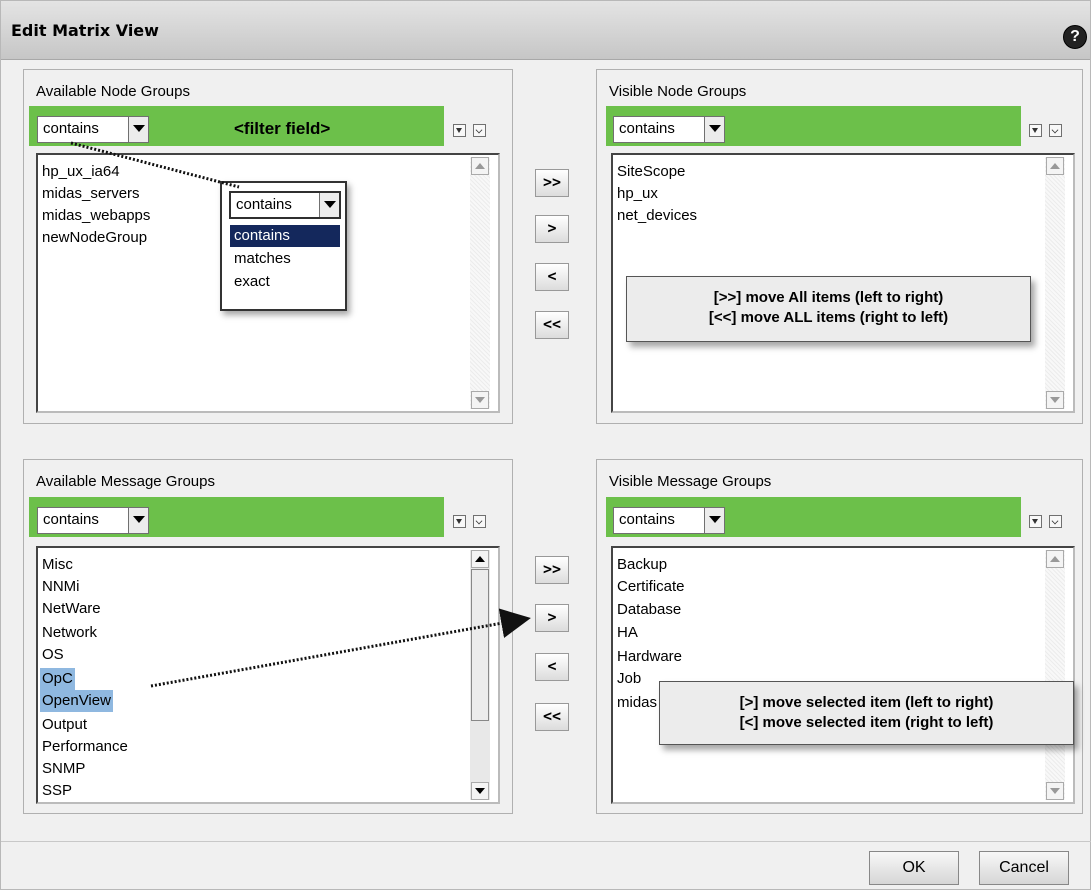 This screenshot has height=891, width=1091. What do you see at coordinates (866, 722) in the screenshot?
I see `callout-line: [<] move selected item (right to left)` at bounding box center [866, 722].